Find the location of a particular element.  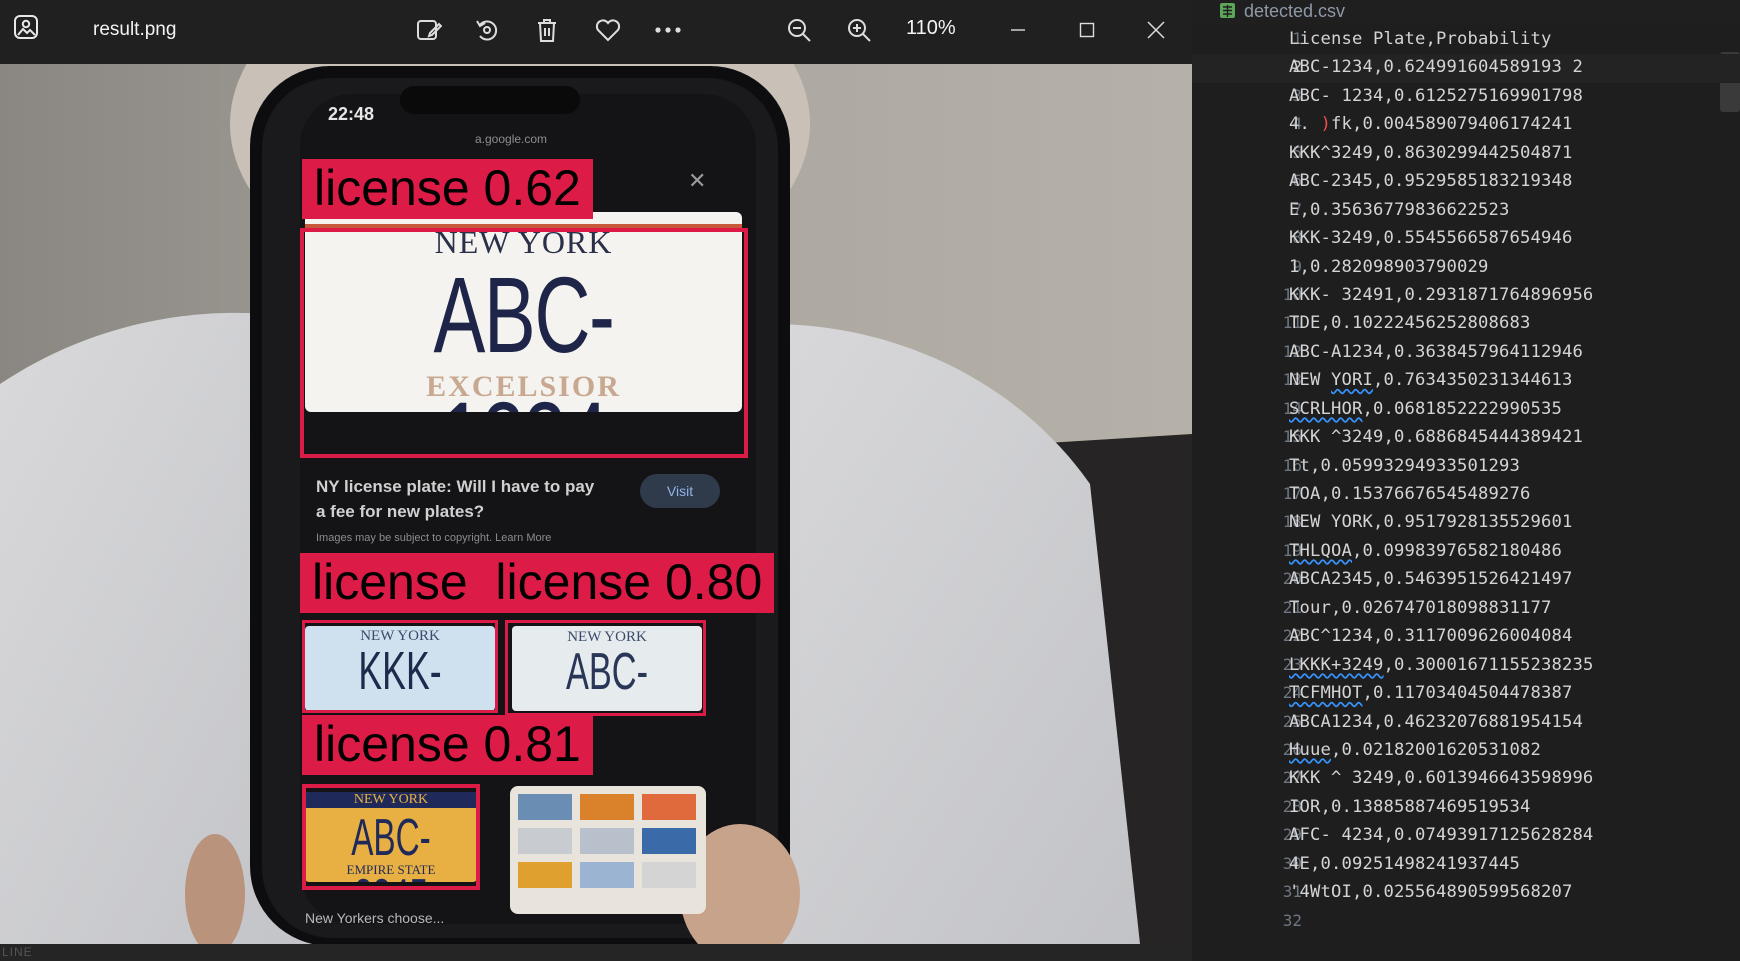

line-text: License Plate,Probability is located at coordinates (1420, 39).